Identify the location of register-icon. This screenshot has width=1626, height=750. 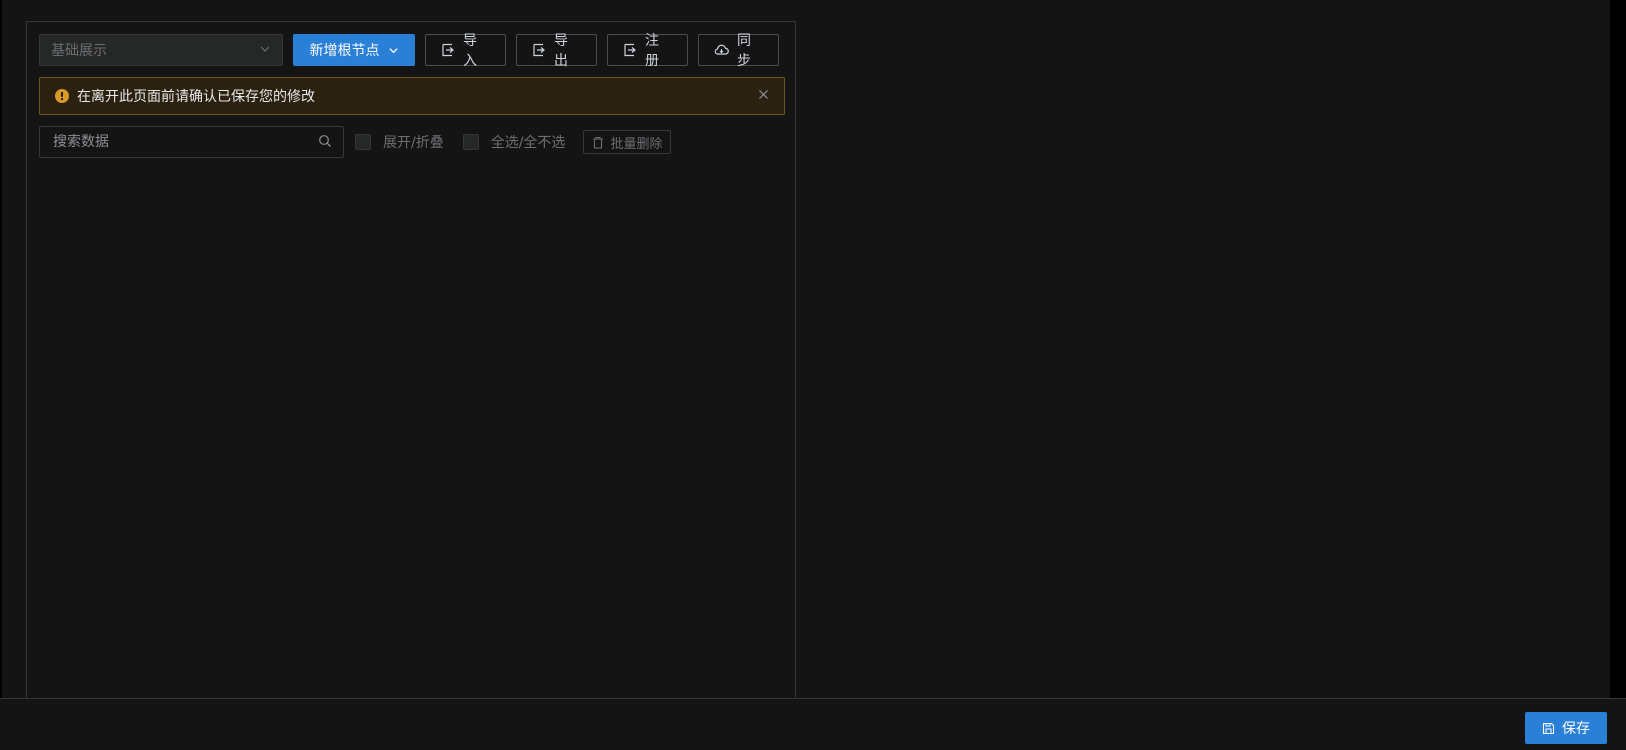
(630, 50).